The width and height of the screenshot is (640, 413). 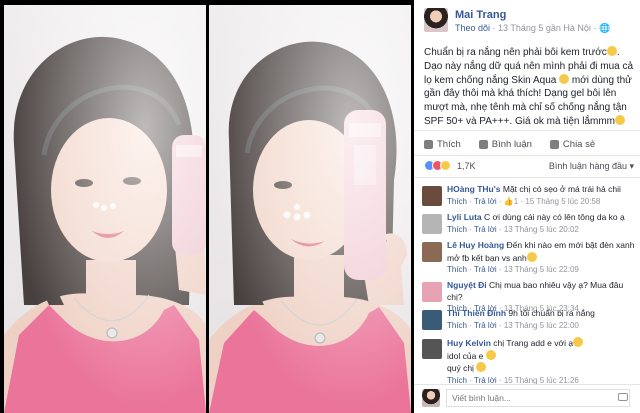 I want to click on comment-time: · 👍1 · 15 Tháng 5 lúc 20:58, so click(x=548, y=201).